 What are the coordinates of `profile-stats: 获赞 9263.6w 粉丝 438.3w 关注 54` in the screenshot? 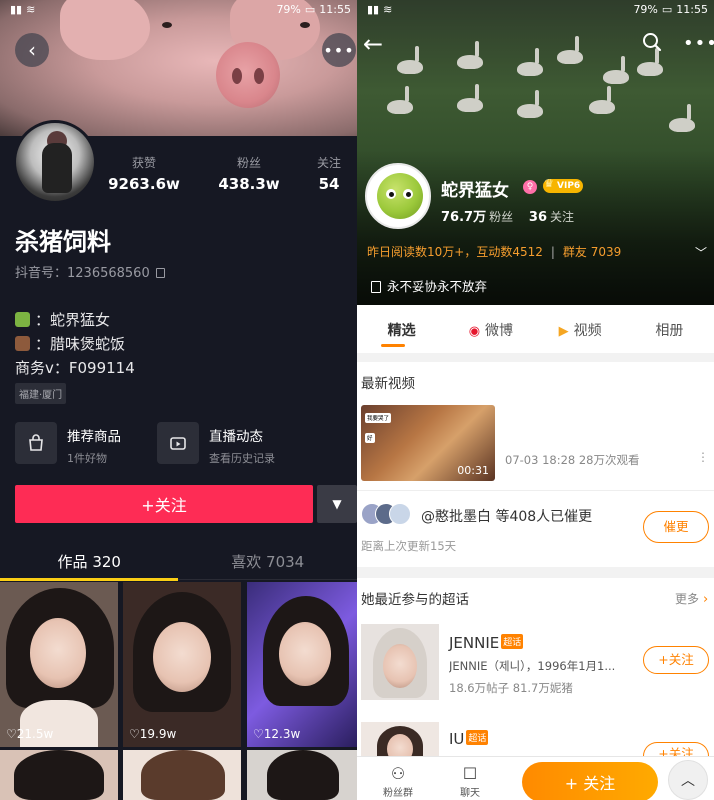 It's located at (231, 173).